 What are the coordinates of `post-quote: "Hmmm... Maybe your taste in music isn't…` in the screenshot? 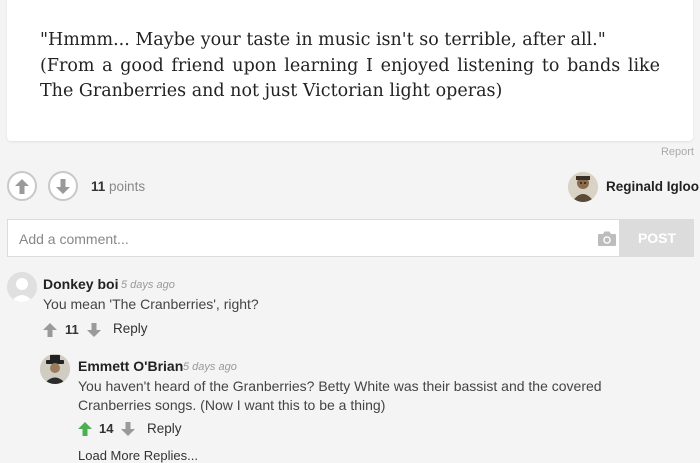 It's located at (323, 40).